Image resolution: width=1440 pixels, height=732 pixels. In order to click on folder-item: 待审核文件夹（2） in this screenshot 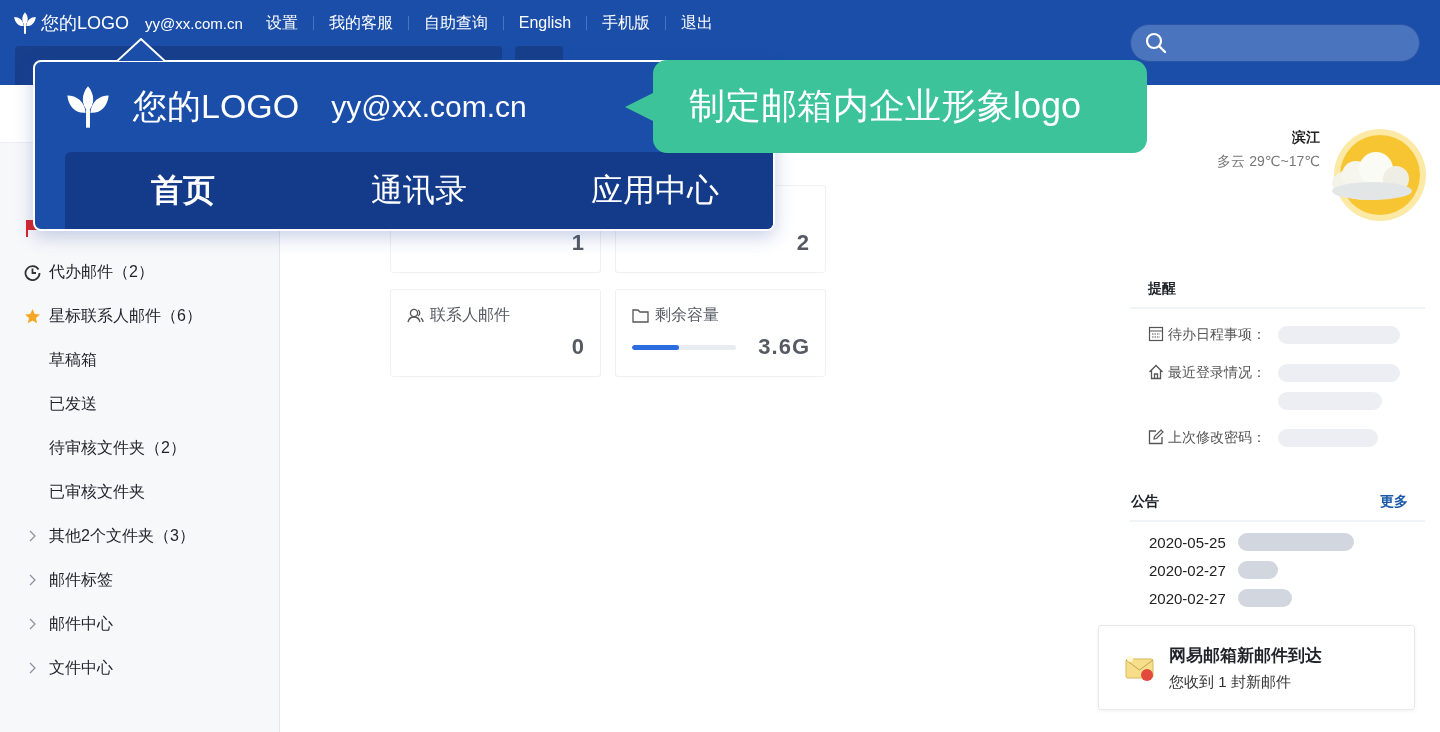, I will do `click(117, 448)`.